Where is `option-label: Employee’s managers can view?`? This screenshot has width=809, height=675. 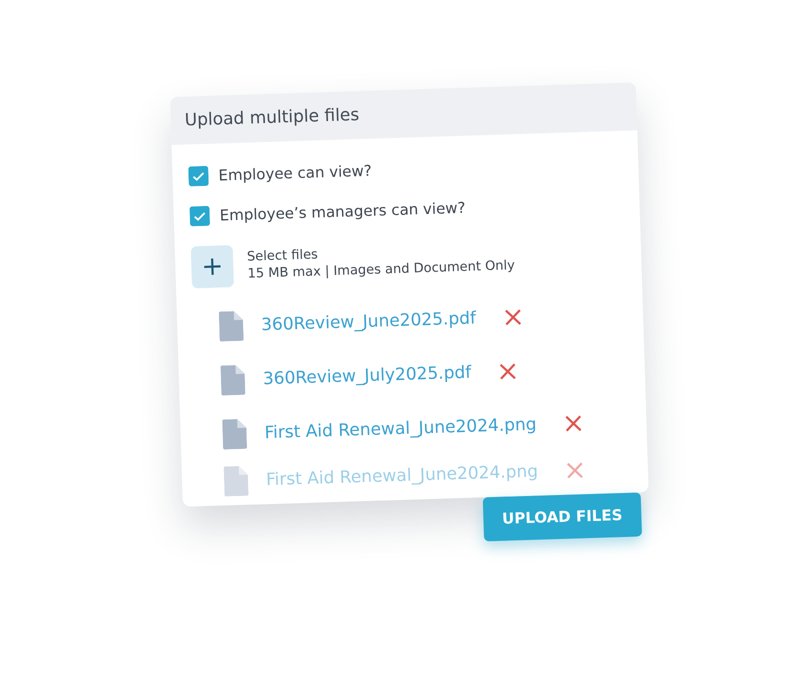 option-label: Employee’s managers can view? is located at coordinates (342, 211).